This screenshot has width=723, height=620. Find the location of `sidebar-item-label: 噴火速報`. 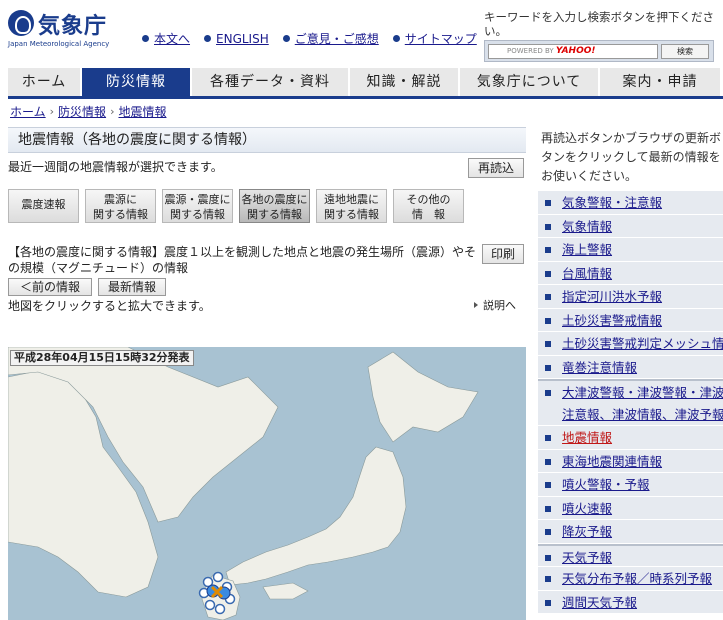

sidebar-item-label: 噴火速報 is located at coordinates (587, 508).